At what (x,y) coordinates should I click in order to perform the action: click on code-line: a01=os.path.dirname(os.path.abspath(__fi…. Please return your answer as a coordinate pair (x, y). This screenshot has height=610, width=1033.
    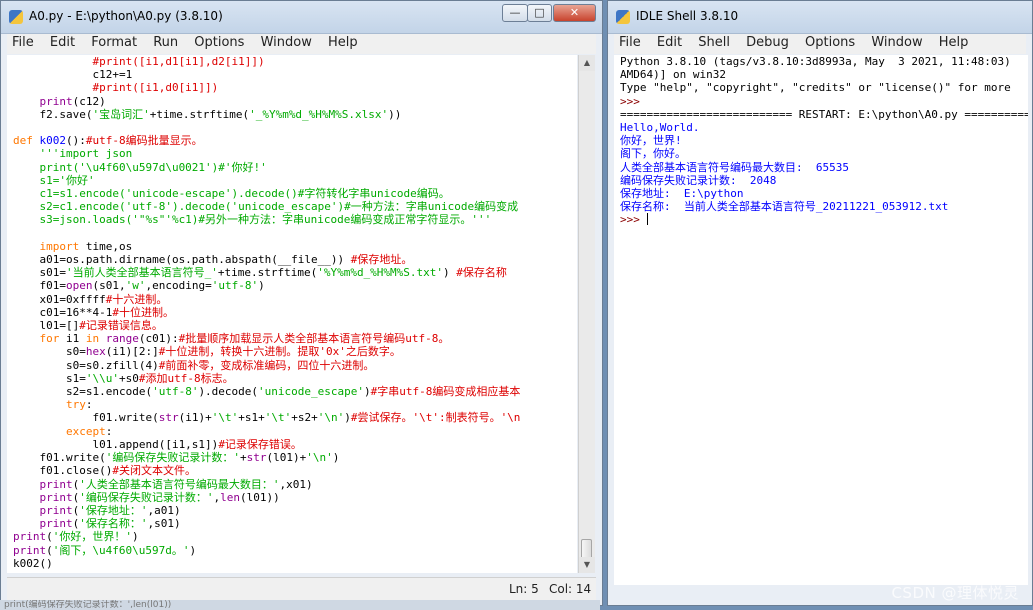
    Looking at the image, I should click on (295, 259).